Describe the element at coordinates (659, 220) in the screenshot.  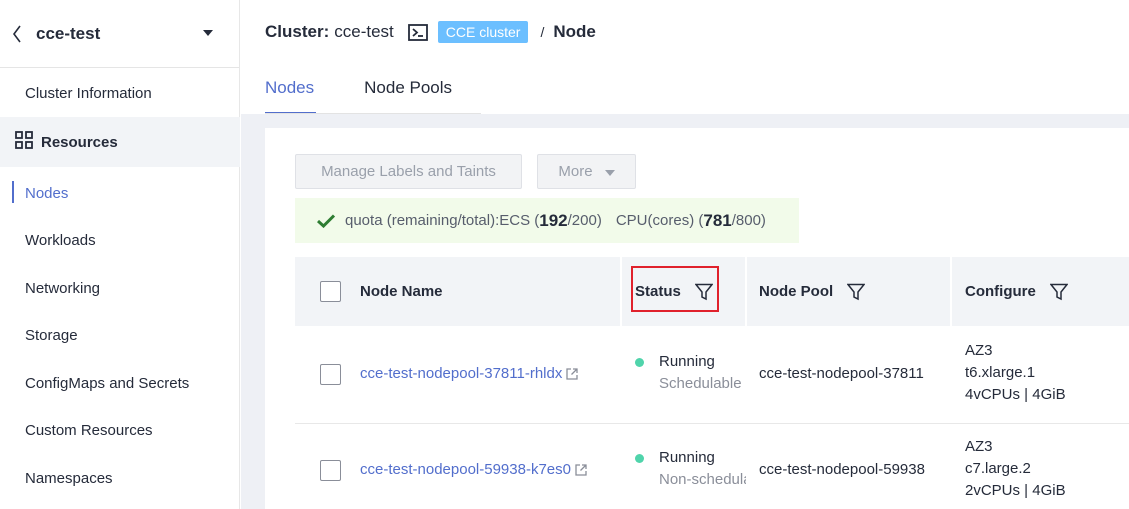
I see `quota-cpu-prefix: CPU(cores) (` at that location.